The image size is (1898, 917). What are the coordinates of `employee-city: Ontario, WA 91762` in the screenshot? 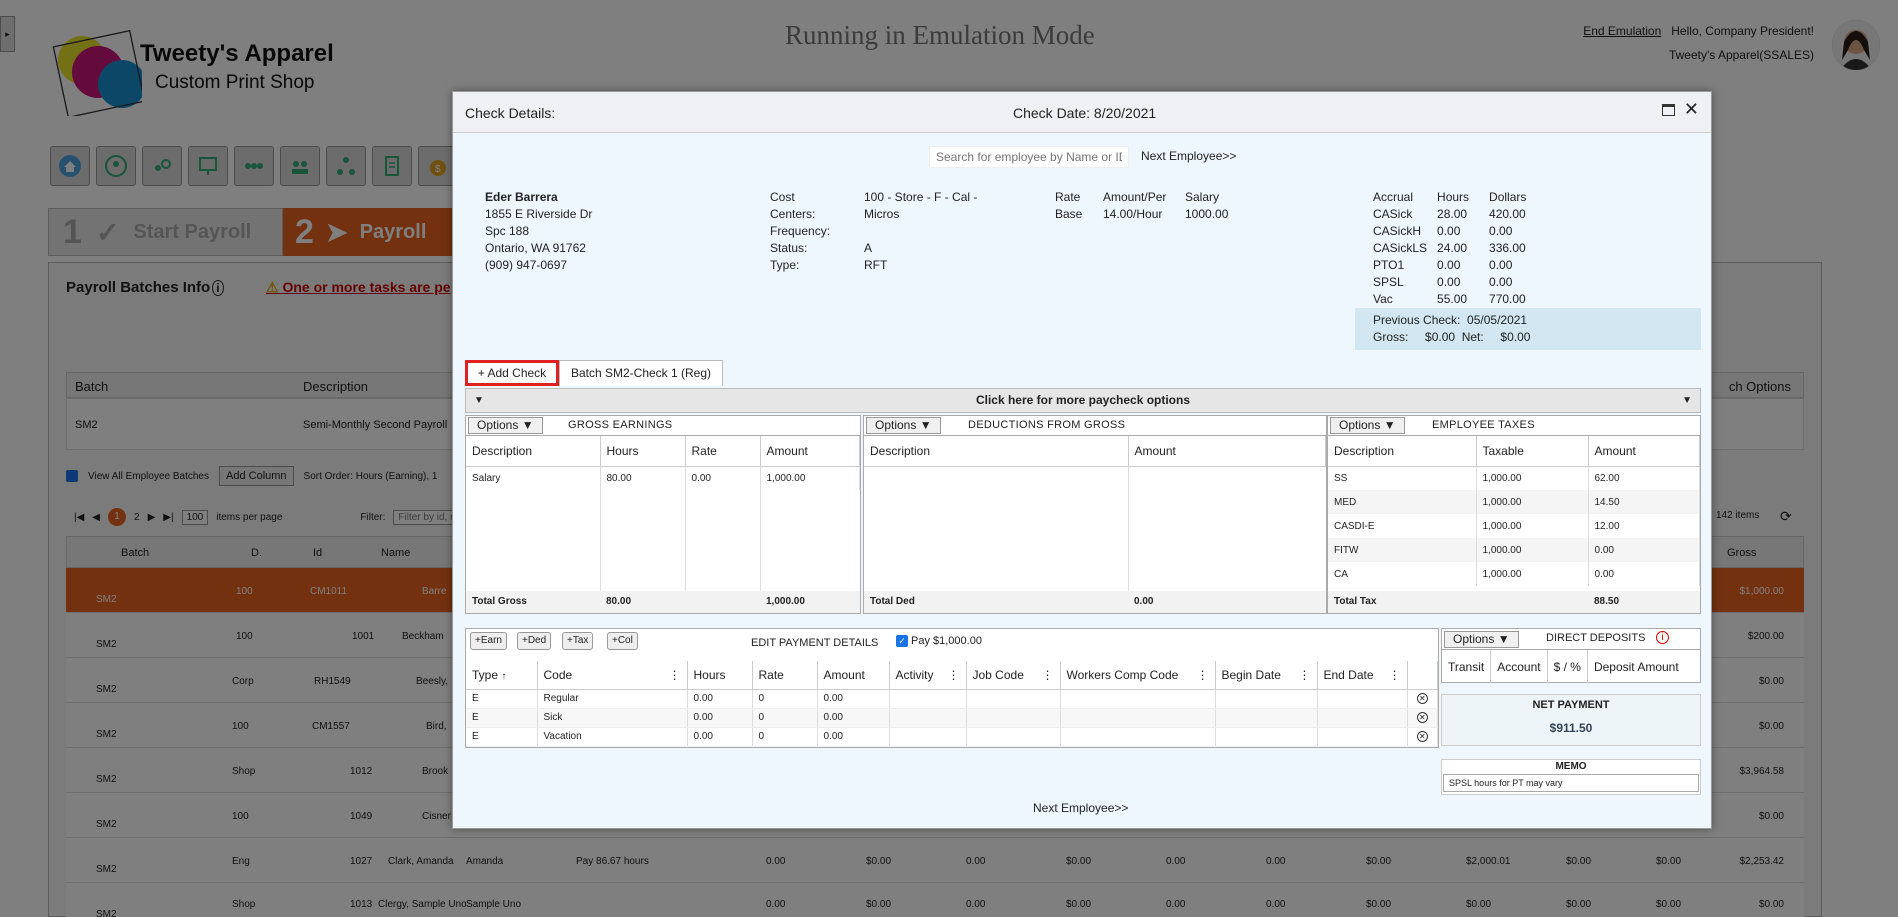 It's located at (535, 248).